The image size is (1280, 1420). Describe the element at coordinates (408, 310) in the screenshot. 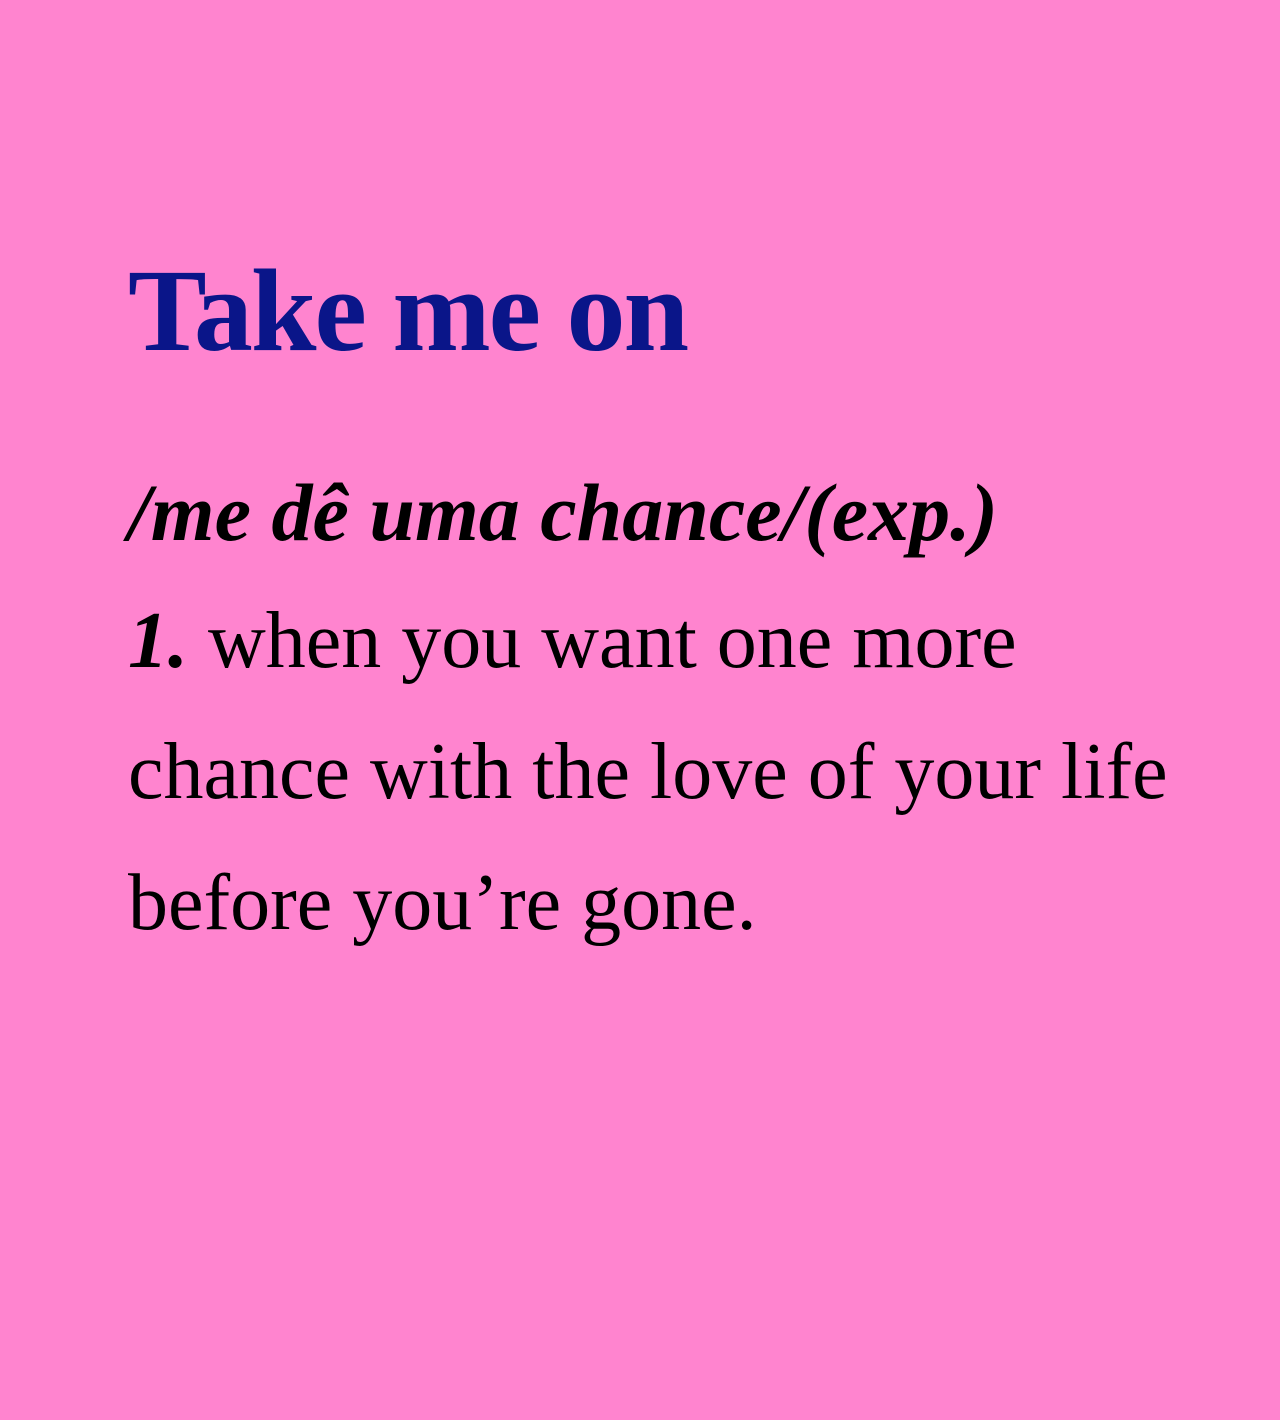

I see `headword: Take me on` at that location.